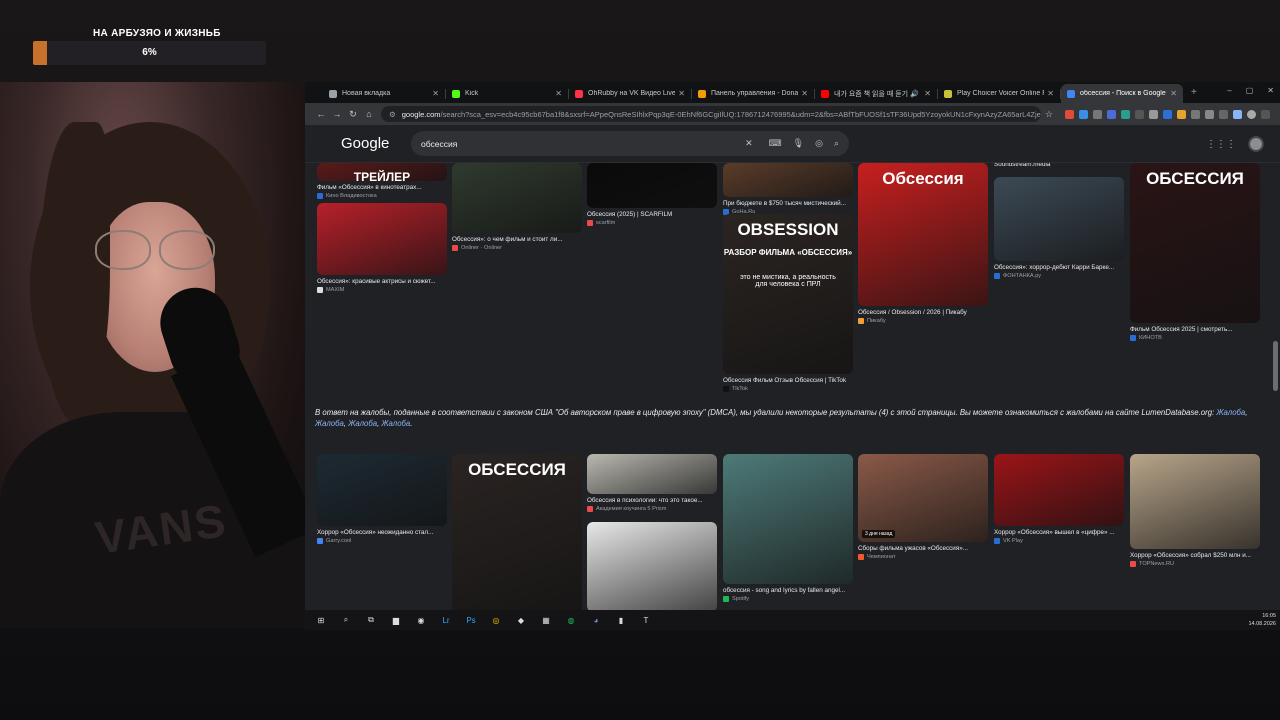  I want to click on result-source: ФОНТАНКА.ру, so click(1059, 276).